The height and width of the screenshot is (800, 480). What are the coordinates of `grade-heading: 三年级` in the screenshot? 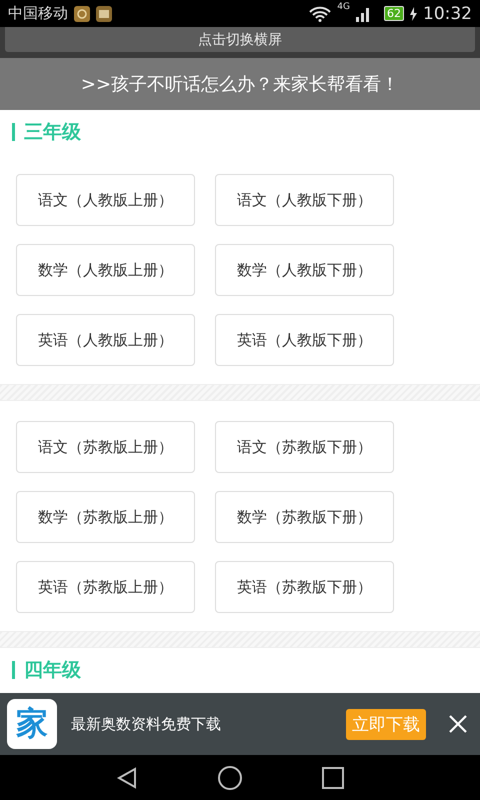 It's located at (52, 132).